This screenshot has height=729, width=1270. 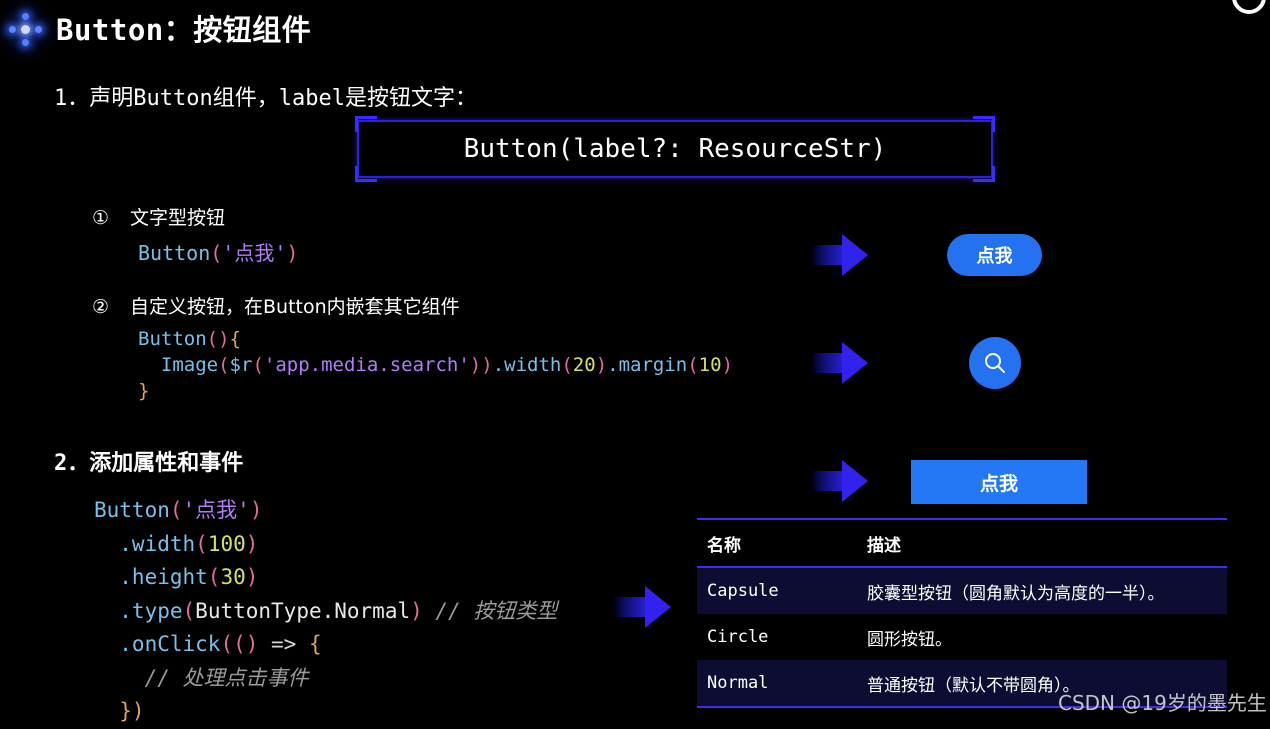 I want to click on table-header-row: 名称 描述, so click(x=962, y=543).